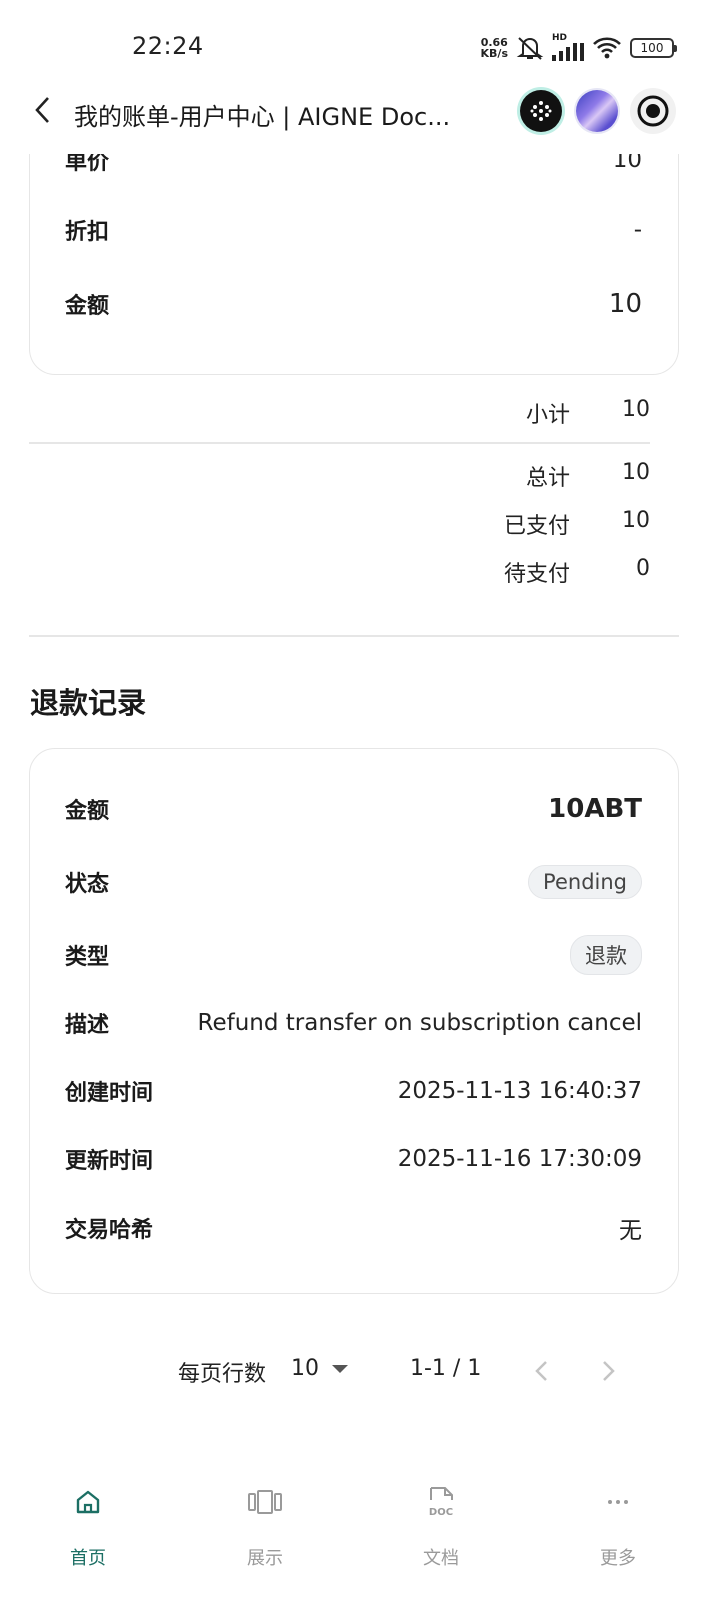 The height and width of the screenshot is (1600, 720). I want to click on refund-updated-label: 更新时间, so click(109, 1161).